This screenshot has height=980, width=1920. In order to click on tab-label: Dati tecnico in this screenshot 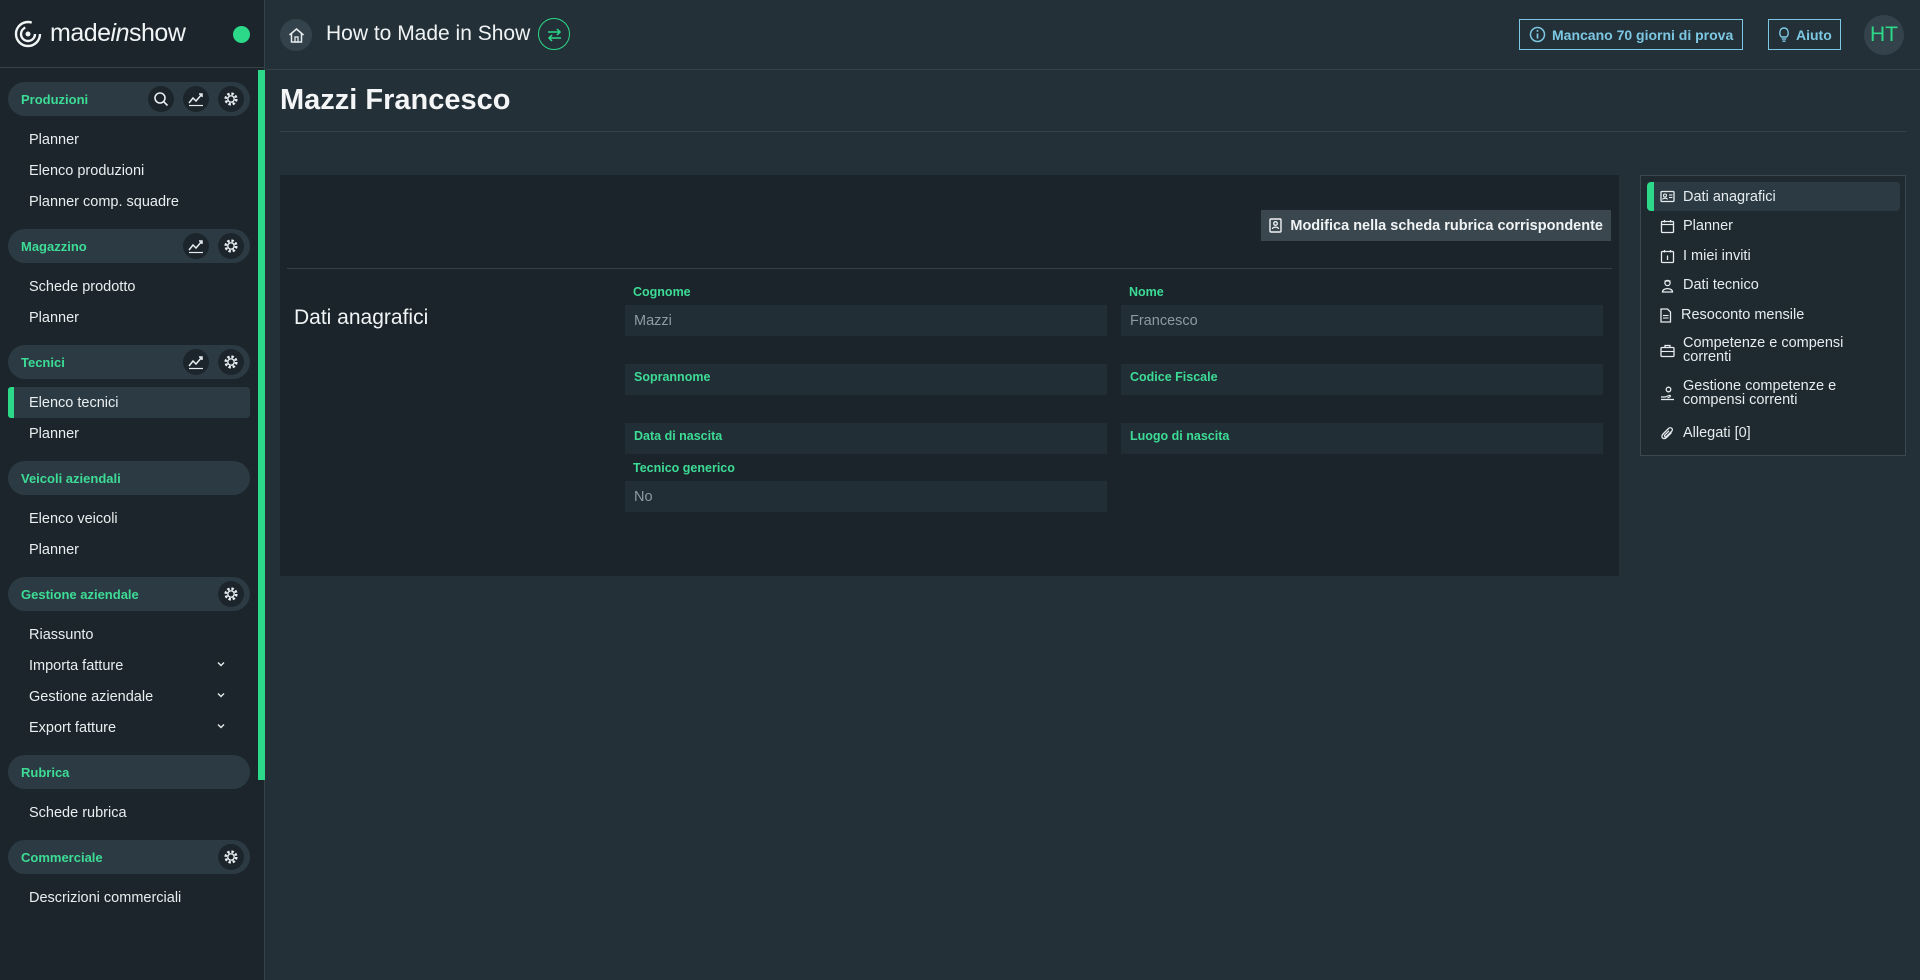, I will do `click(1721, 285)`.